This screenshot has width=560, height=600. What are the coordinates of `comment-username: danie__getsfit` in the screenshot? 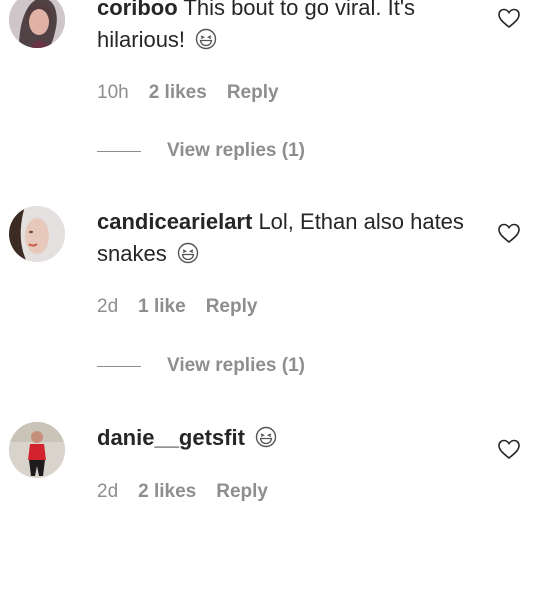 It's located at (171, 437).